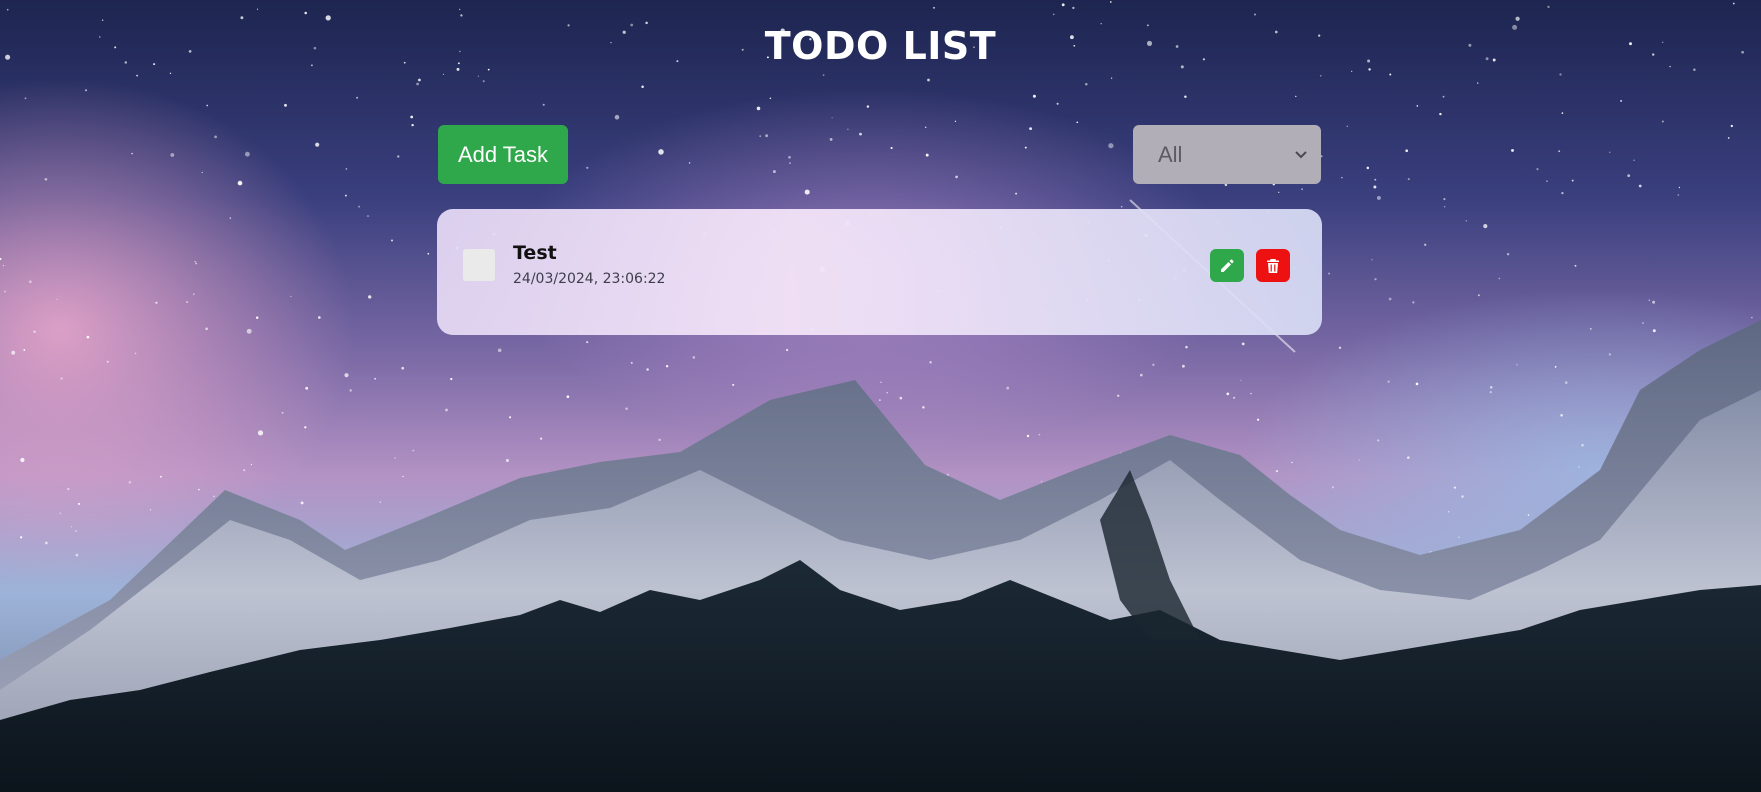 The image size is (1761, 792). What do you see at coordinates (1301, 154) in the screenshot?
I see `chevron-down-icon` at bounding box center [1301, 154].